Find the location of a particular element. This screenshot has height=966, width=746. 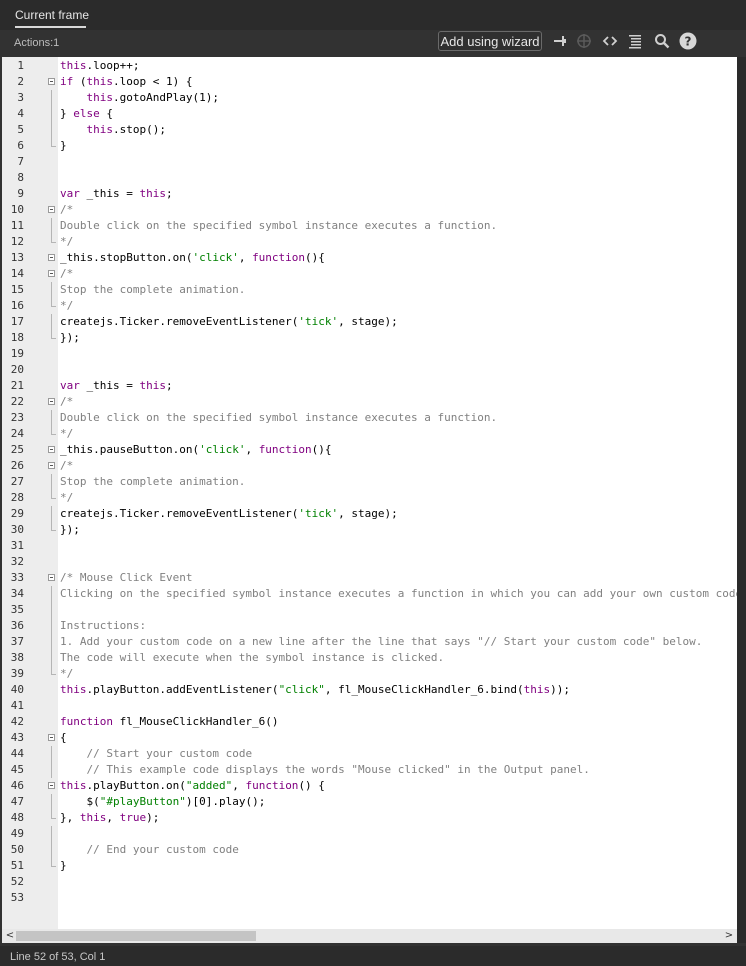

code-line: 22 /* is located at coordinates (369, 402).